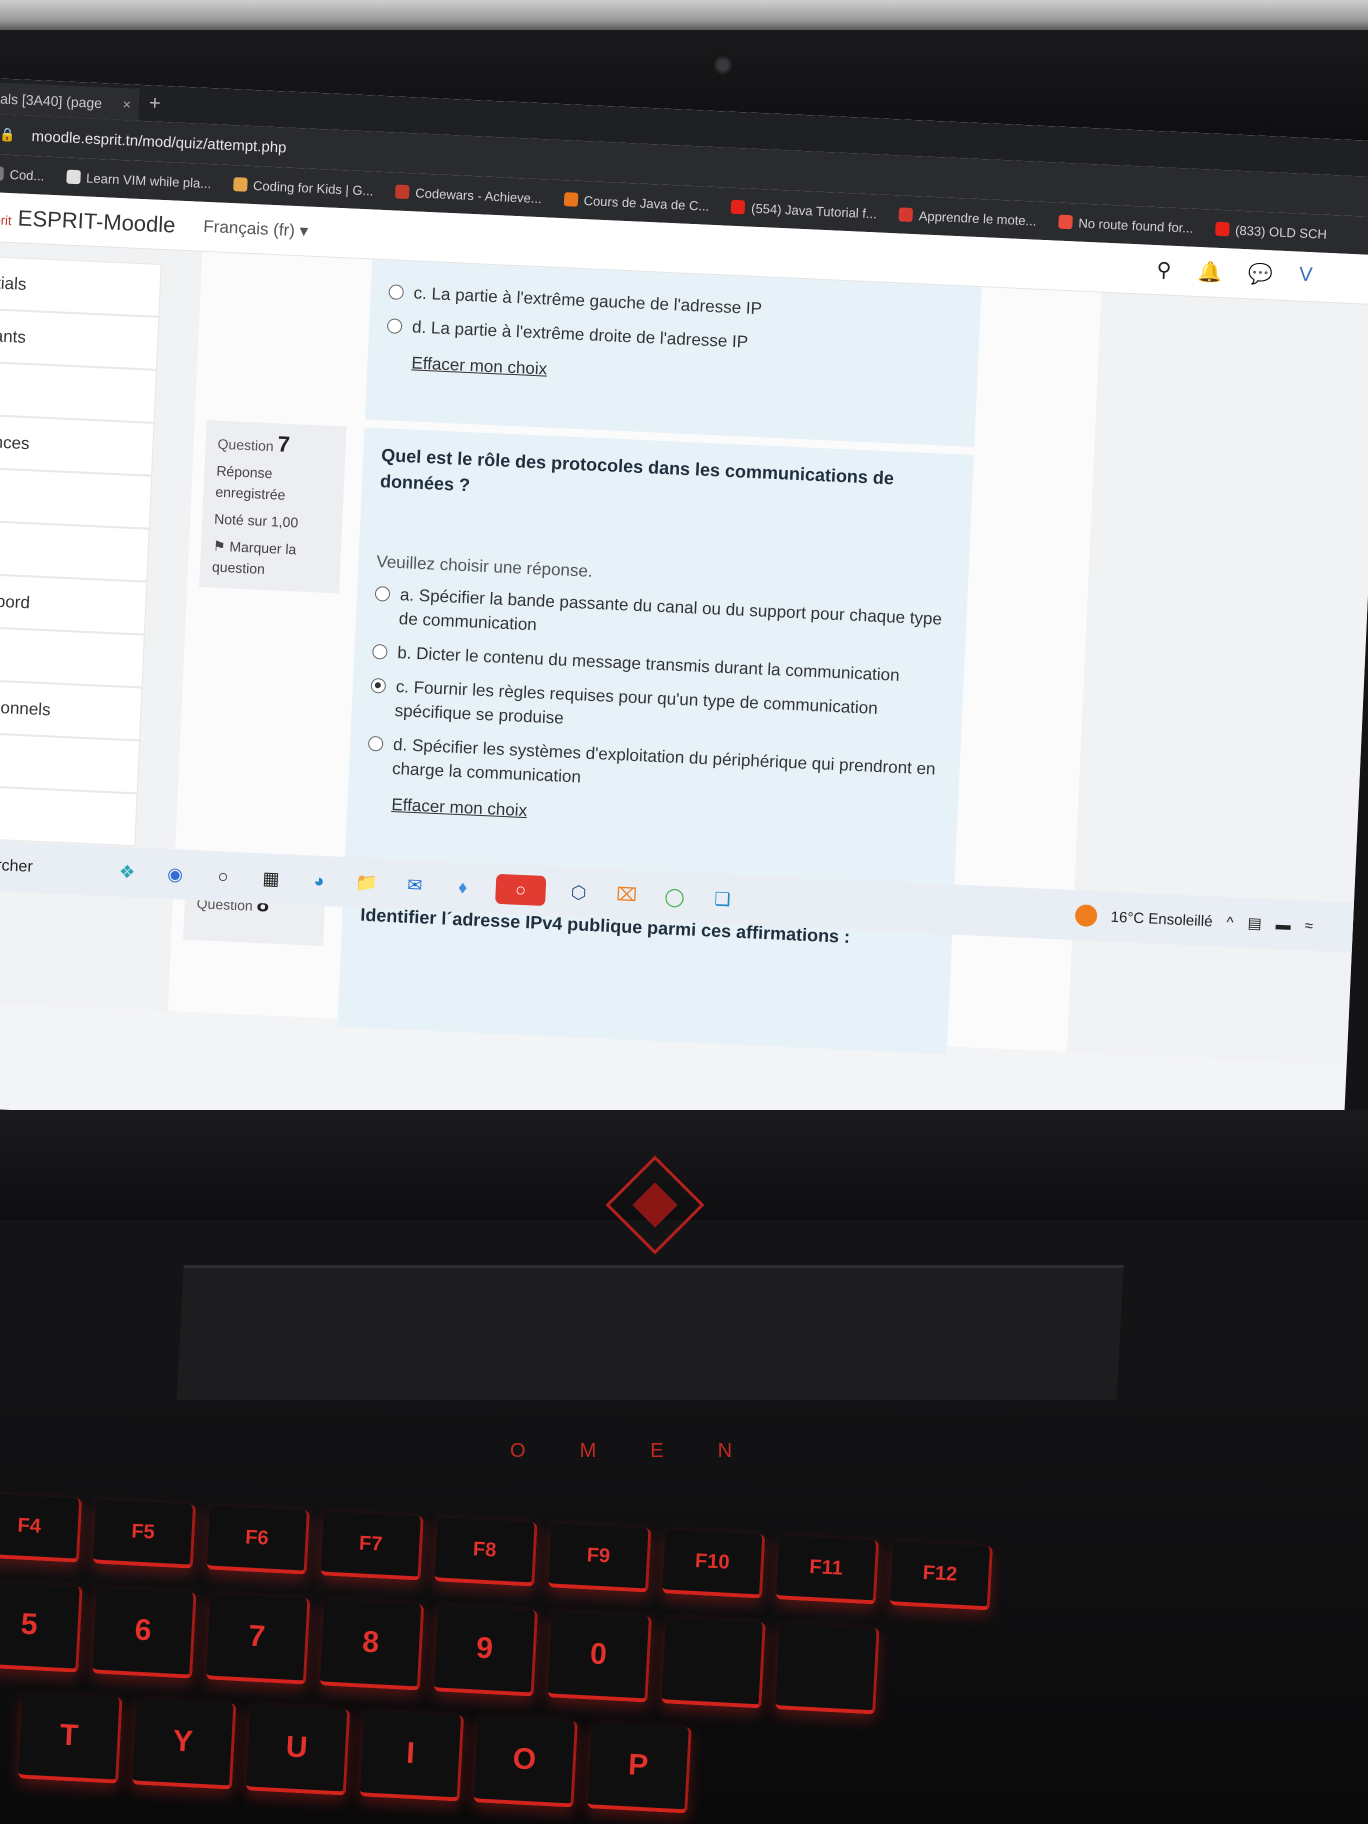  I want to click on globe-icon: ◉, so click(174, 874).